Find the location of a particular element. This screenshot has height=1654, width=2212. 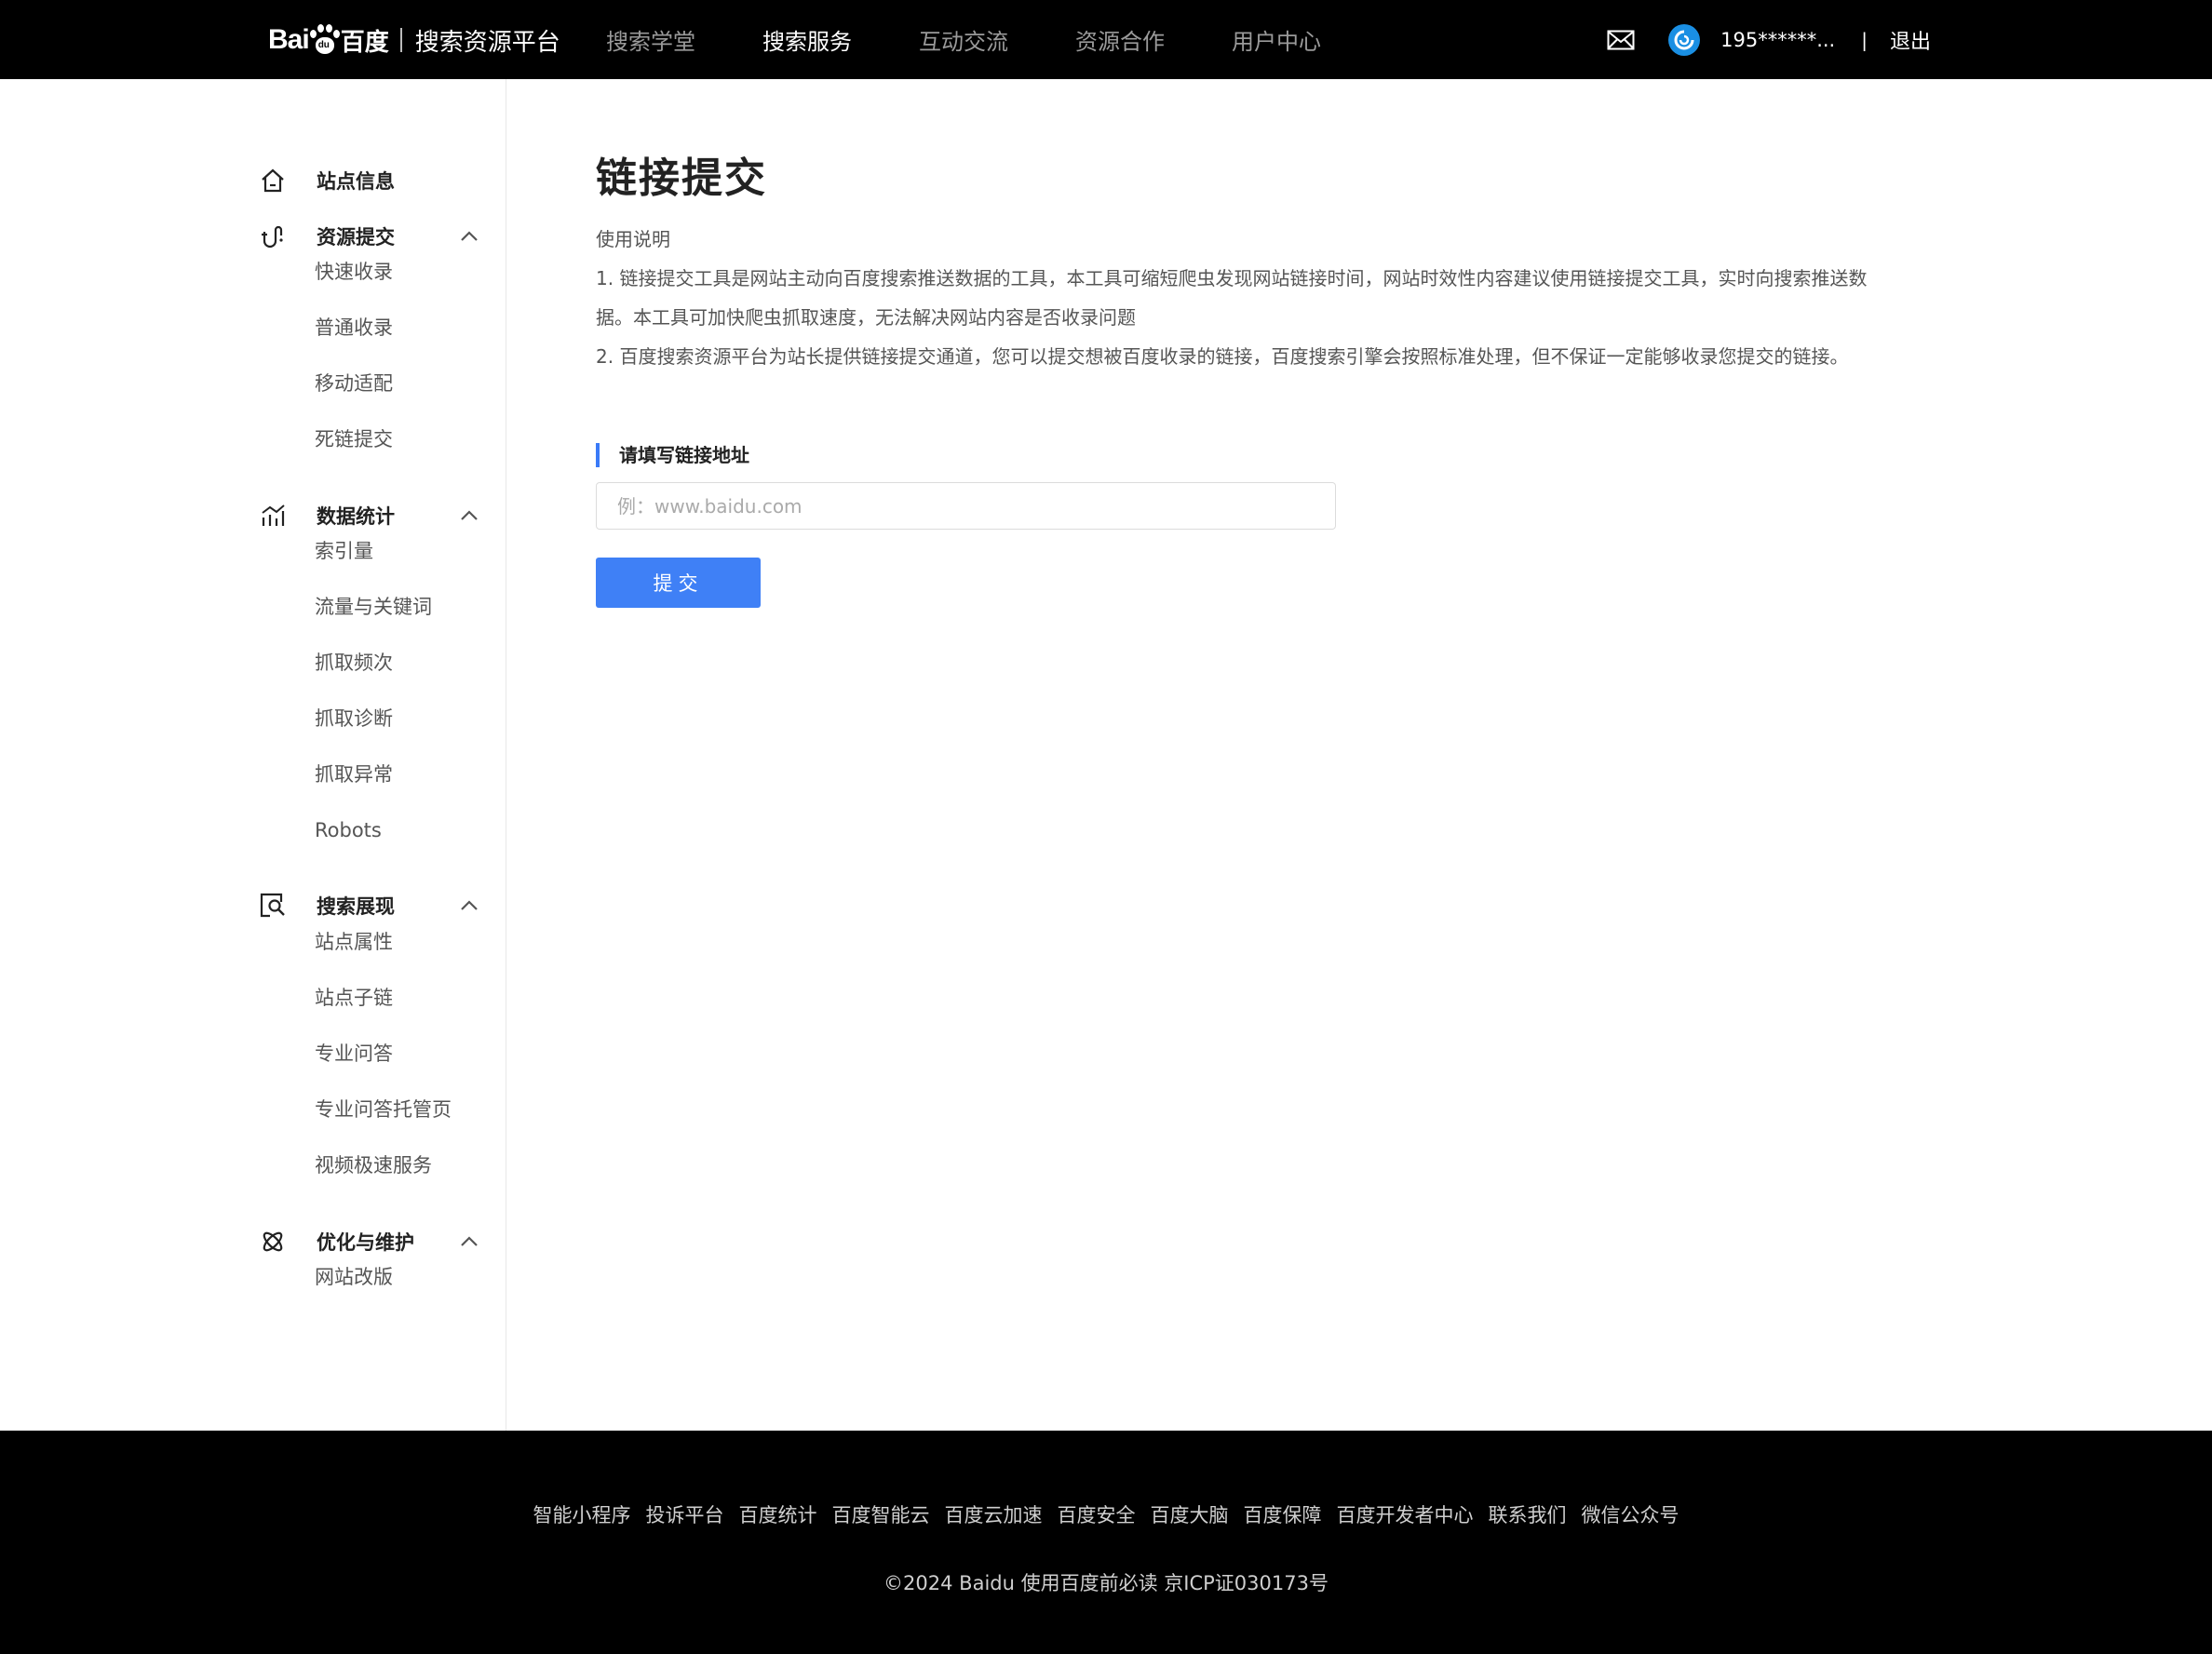

sidebar-group-site-info: 站点信息 is located at coordinates (368, 180).